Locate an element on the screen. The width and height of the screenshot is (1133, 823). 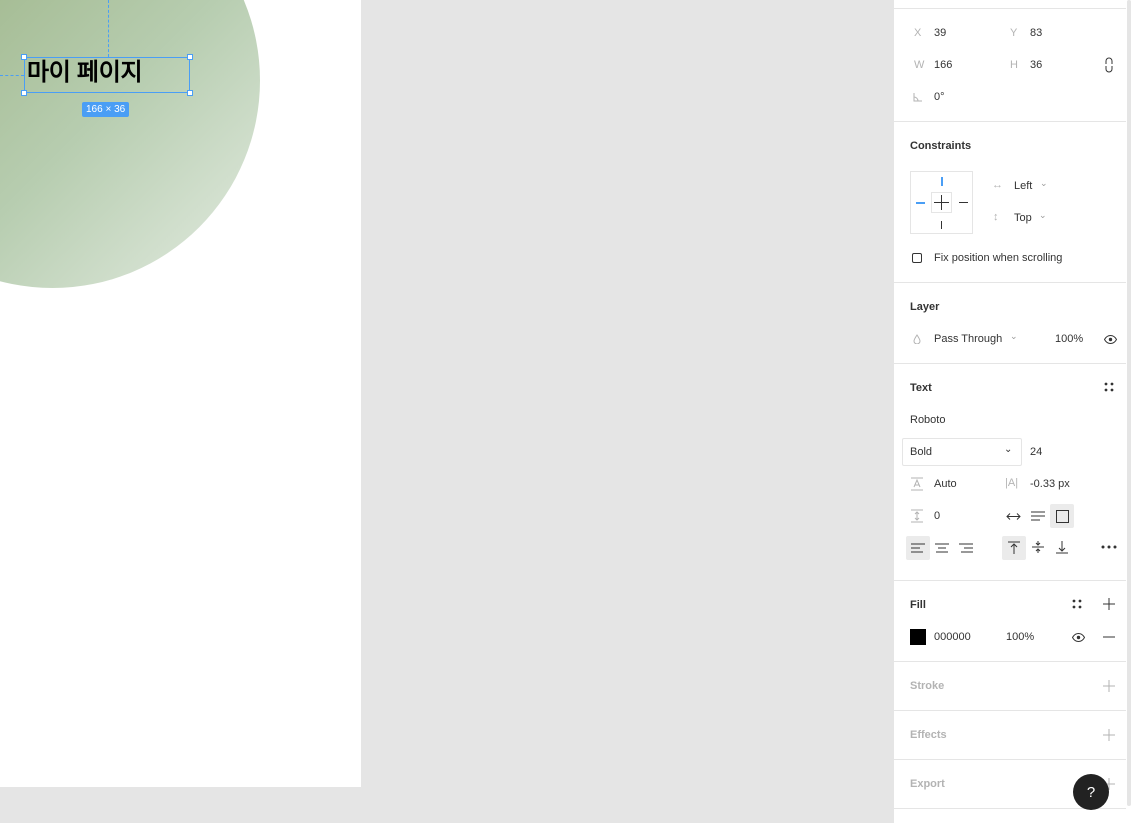
help-button: ? is located at coordinates (1091, 792).